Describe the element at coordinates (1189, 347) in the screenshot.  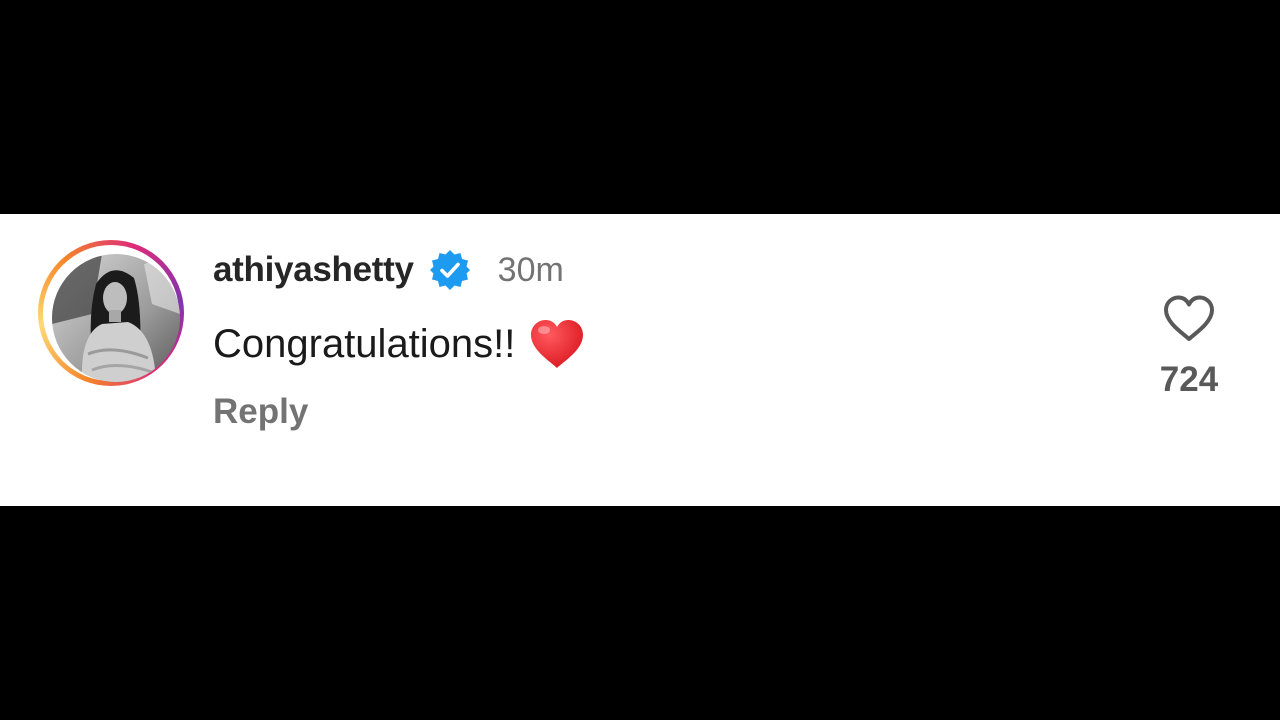
I see `like-block: 724` at that location.